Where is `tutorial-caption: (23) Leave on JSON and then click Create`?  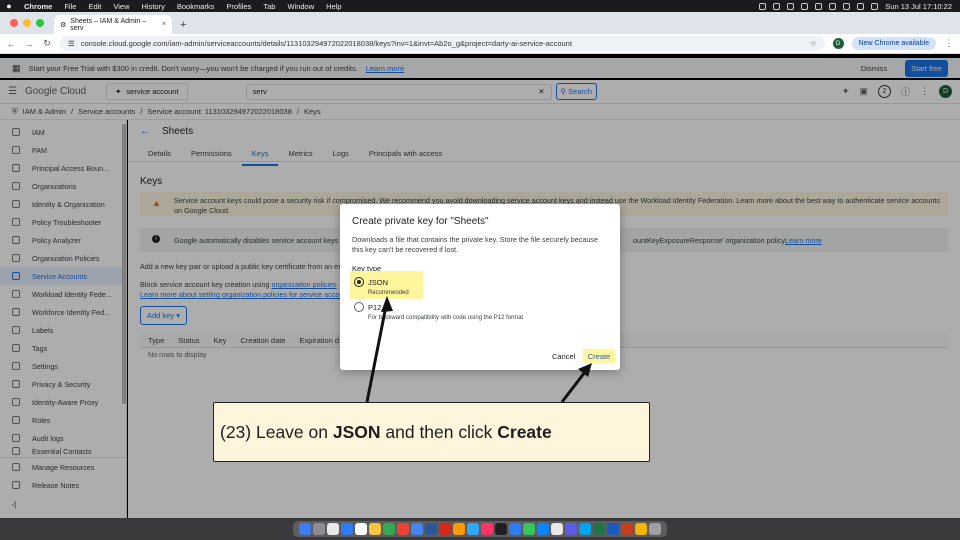 tutorial-caption: (23) Leave on JSON and then click Create is located at coordinates (431, 432).